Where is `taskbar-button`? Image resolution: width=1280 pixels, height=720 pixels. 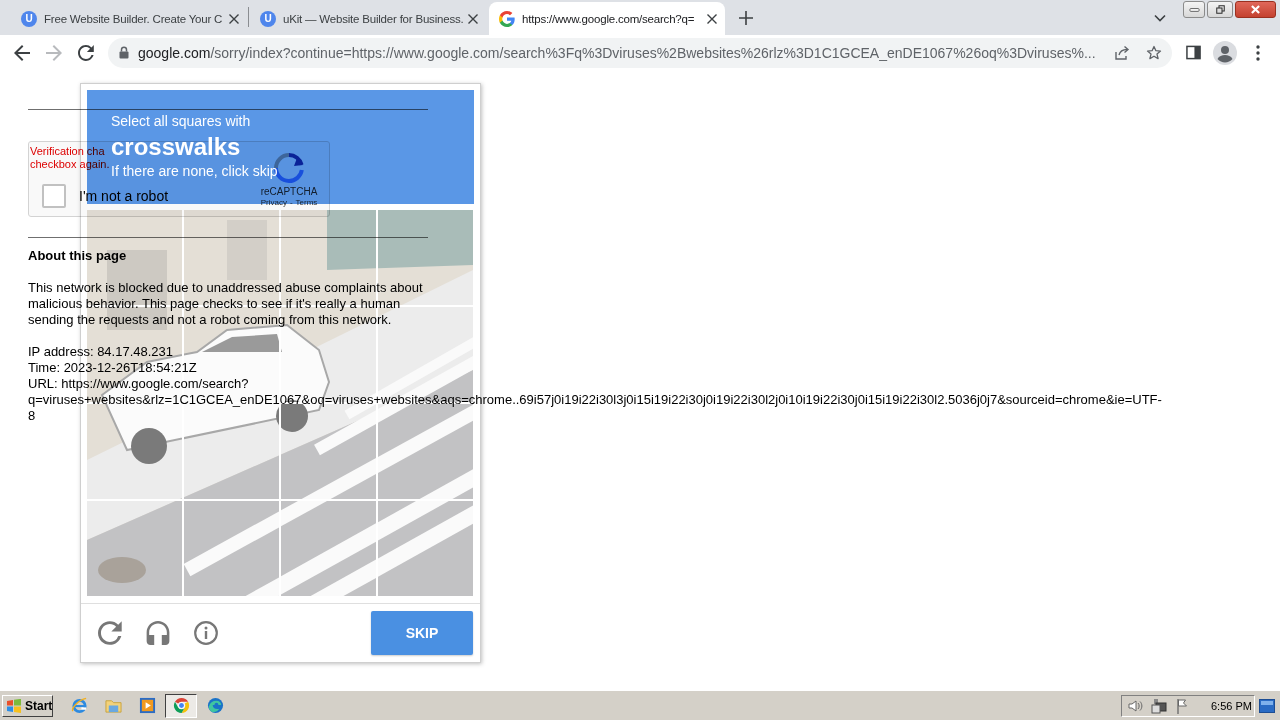
taskbar-button is located at coordinates (181, 705).